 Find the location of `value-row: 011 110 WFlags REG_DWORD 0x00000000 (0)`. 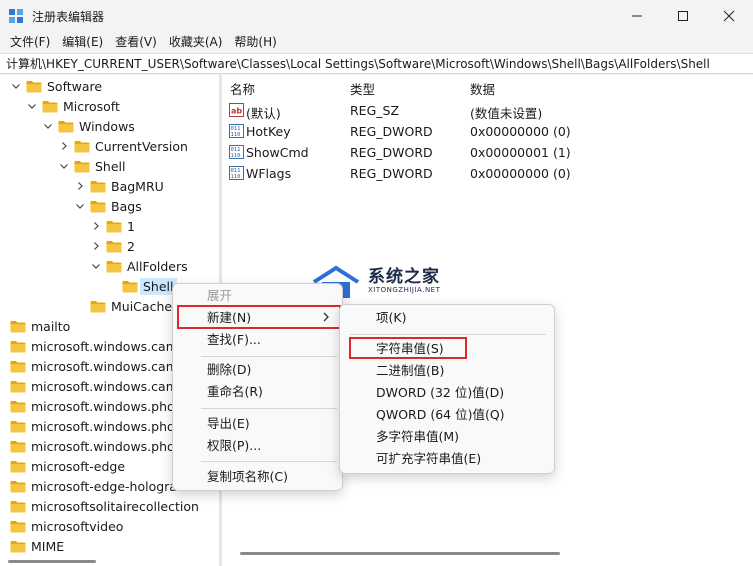

value-row: 011 110 WFlags REG_DWORD 0x00000000 (0) is located at coordinates (487, 173).